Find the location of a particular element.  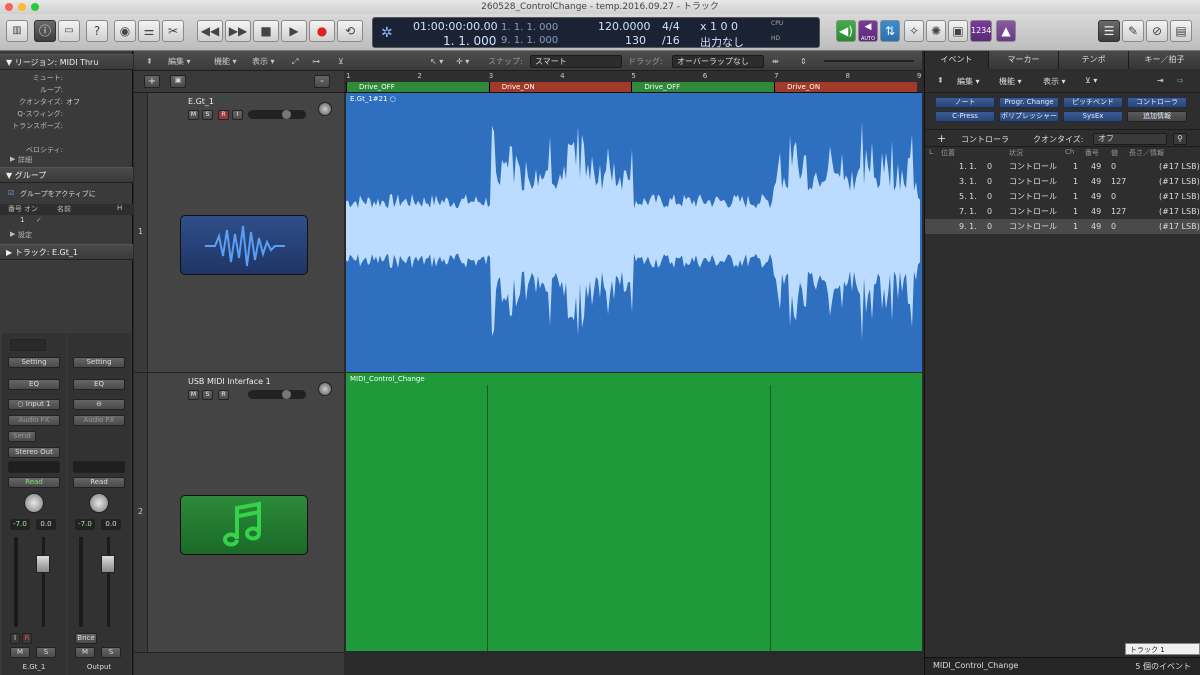

group-slot is located at coordinates (99, 467).